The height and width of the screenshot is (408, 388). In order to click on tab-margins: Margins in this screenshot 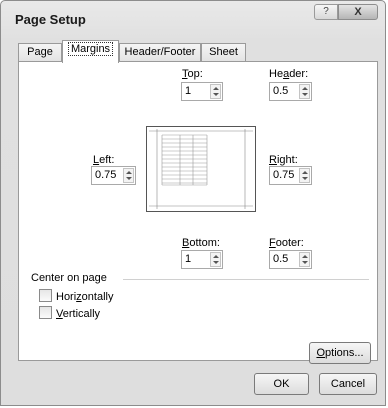, I will do `click(90, 51)`.